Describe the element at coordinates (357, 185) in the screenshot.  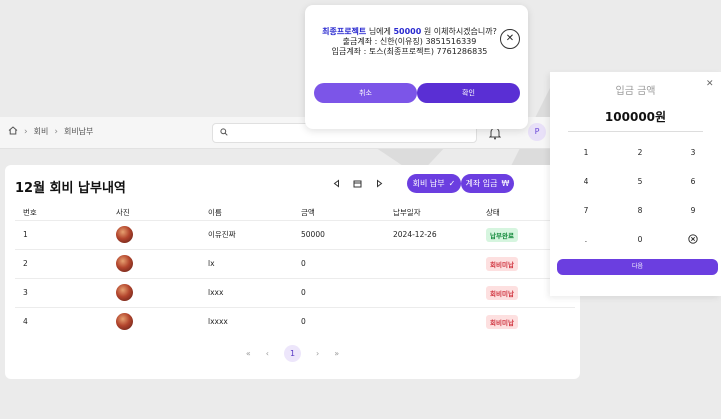
I see `calendar-icon` at that location.